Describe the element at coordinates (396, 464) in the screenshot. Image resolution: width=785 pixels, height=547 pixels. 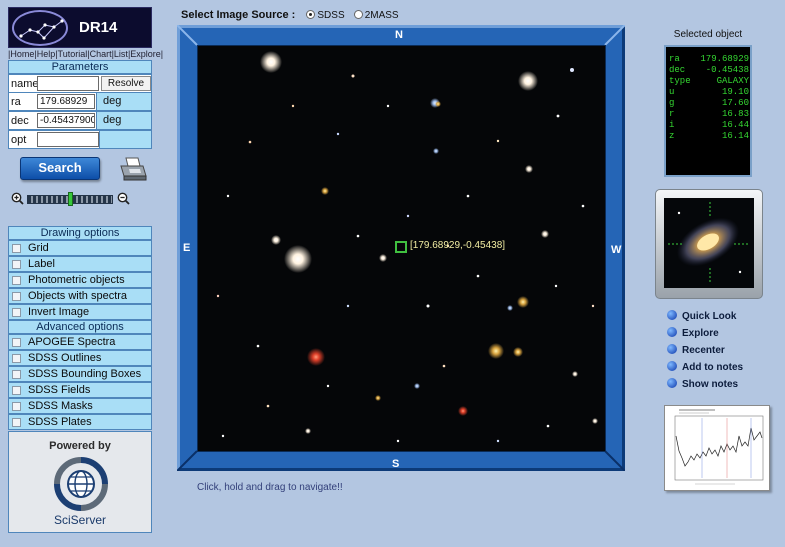
I see `compass-south: S` at that location.